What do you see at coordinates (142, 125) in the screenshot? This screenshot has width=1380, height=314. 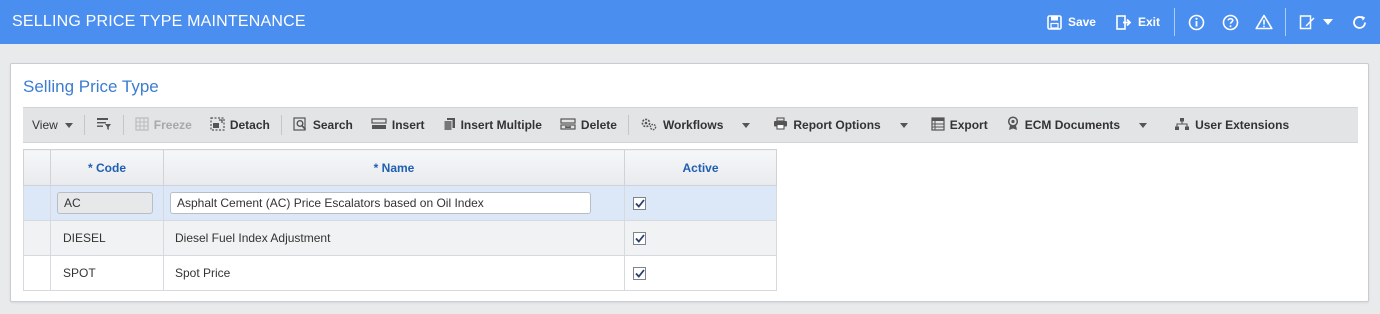 I see `freeze-icon` at bounding box center [142, 125].